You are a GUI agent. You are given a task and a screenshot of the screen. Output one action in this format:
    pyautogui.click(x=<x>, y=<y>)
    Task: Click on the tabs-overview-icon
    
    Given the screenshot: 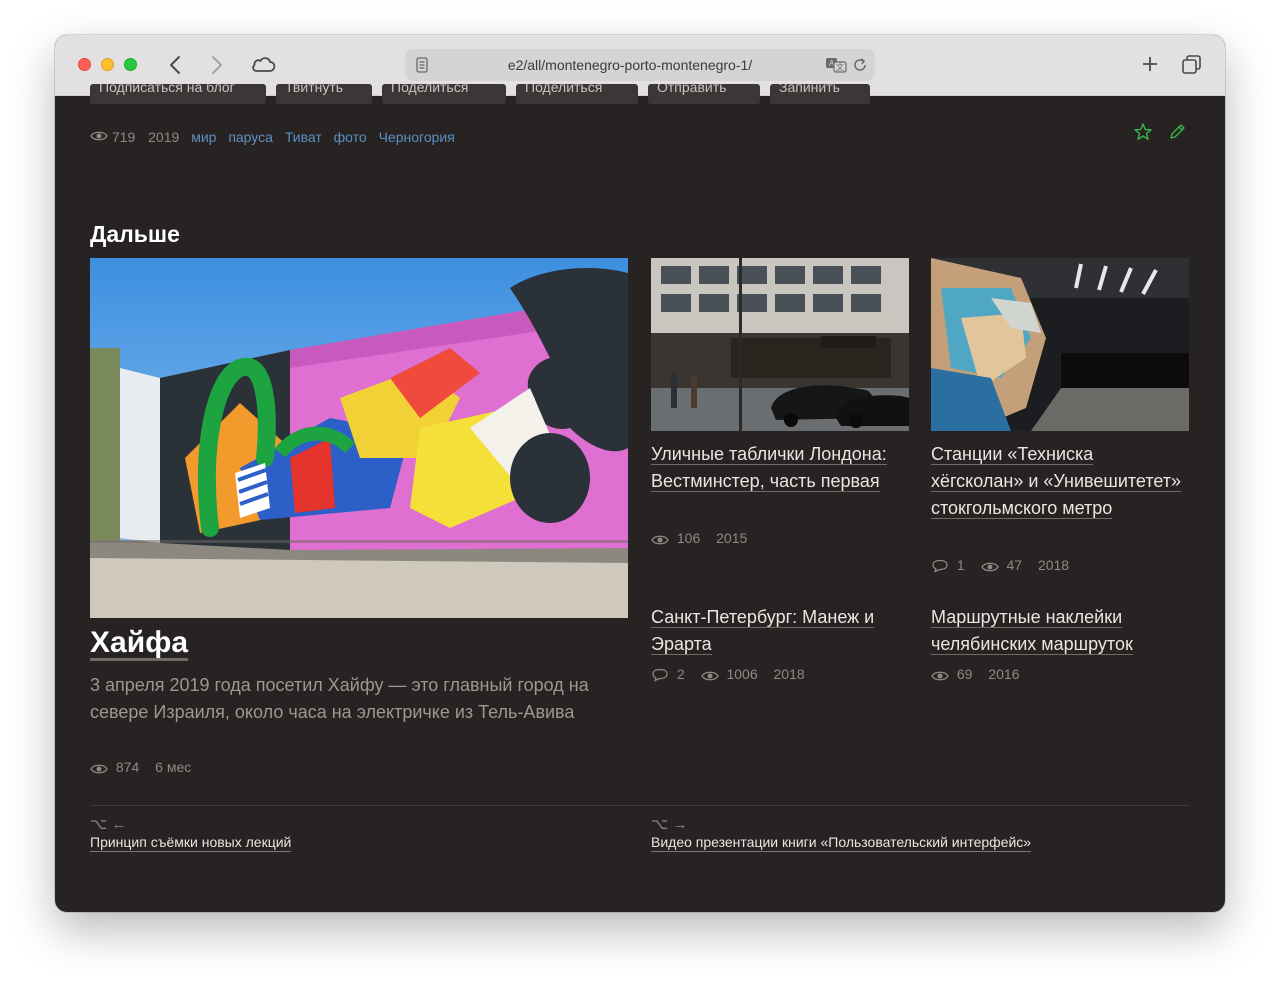 What is the action you would take?
    pyautogui.click(x=1192, y=65)
    